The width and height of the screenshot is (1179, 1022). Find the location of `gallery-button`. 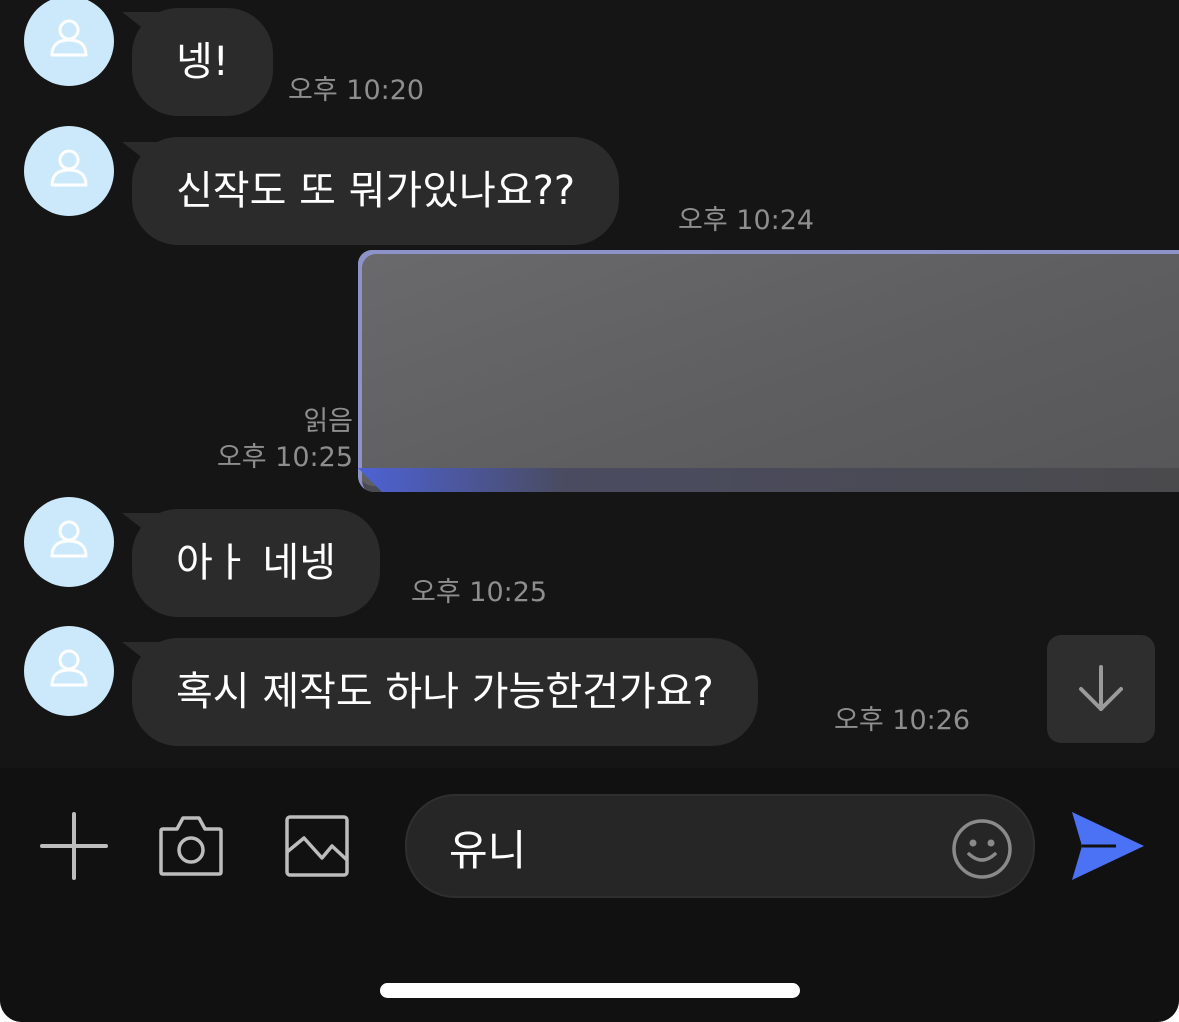

gallery-button is located at coordinates (317, 848).